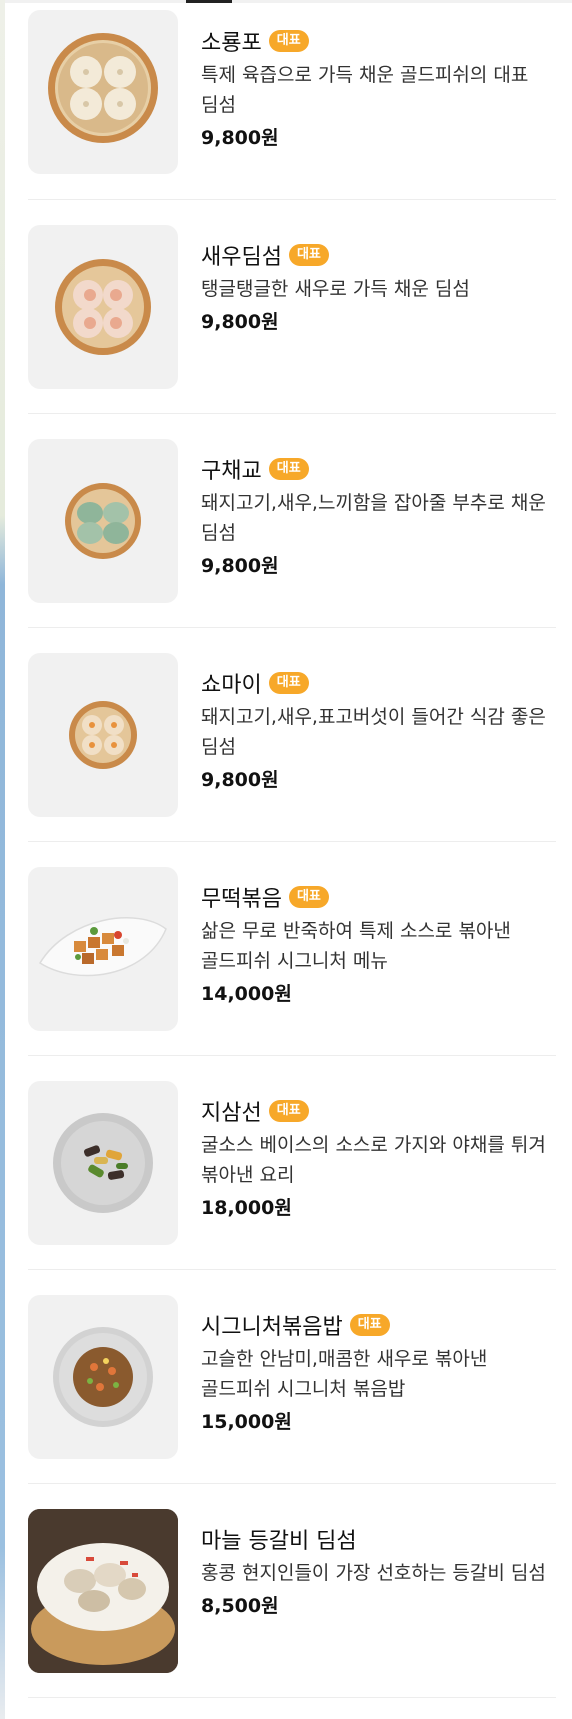 This screenshot has width=572, height=1719. Describe the element at coordinates (231, 471) in the screenshot. I see `menu-item-name: 구채교` at that location.